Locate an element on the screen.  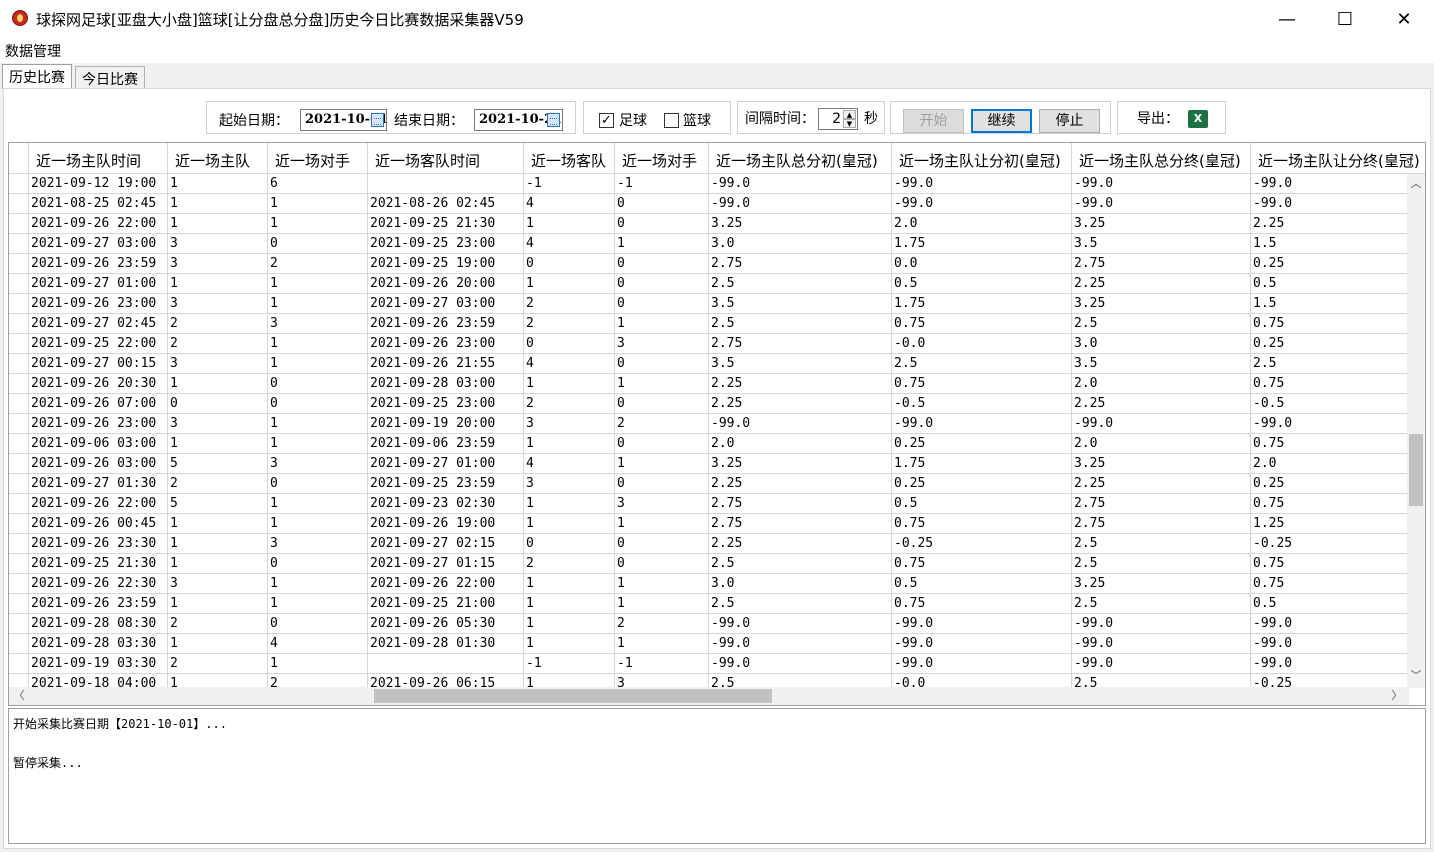
table-cell: 2021-09-26 22:00 is located at coordinates (98, 224).